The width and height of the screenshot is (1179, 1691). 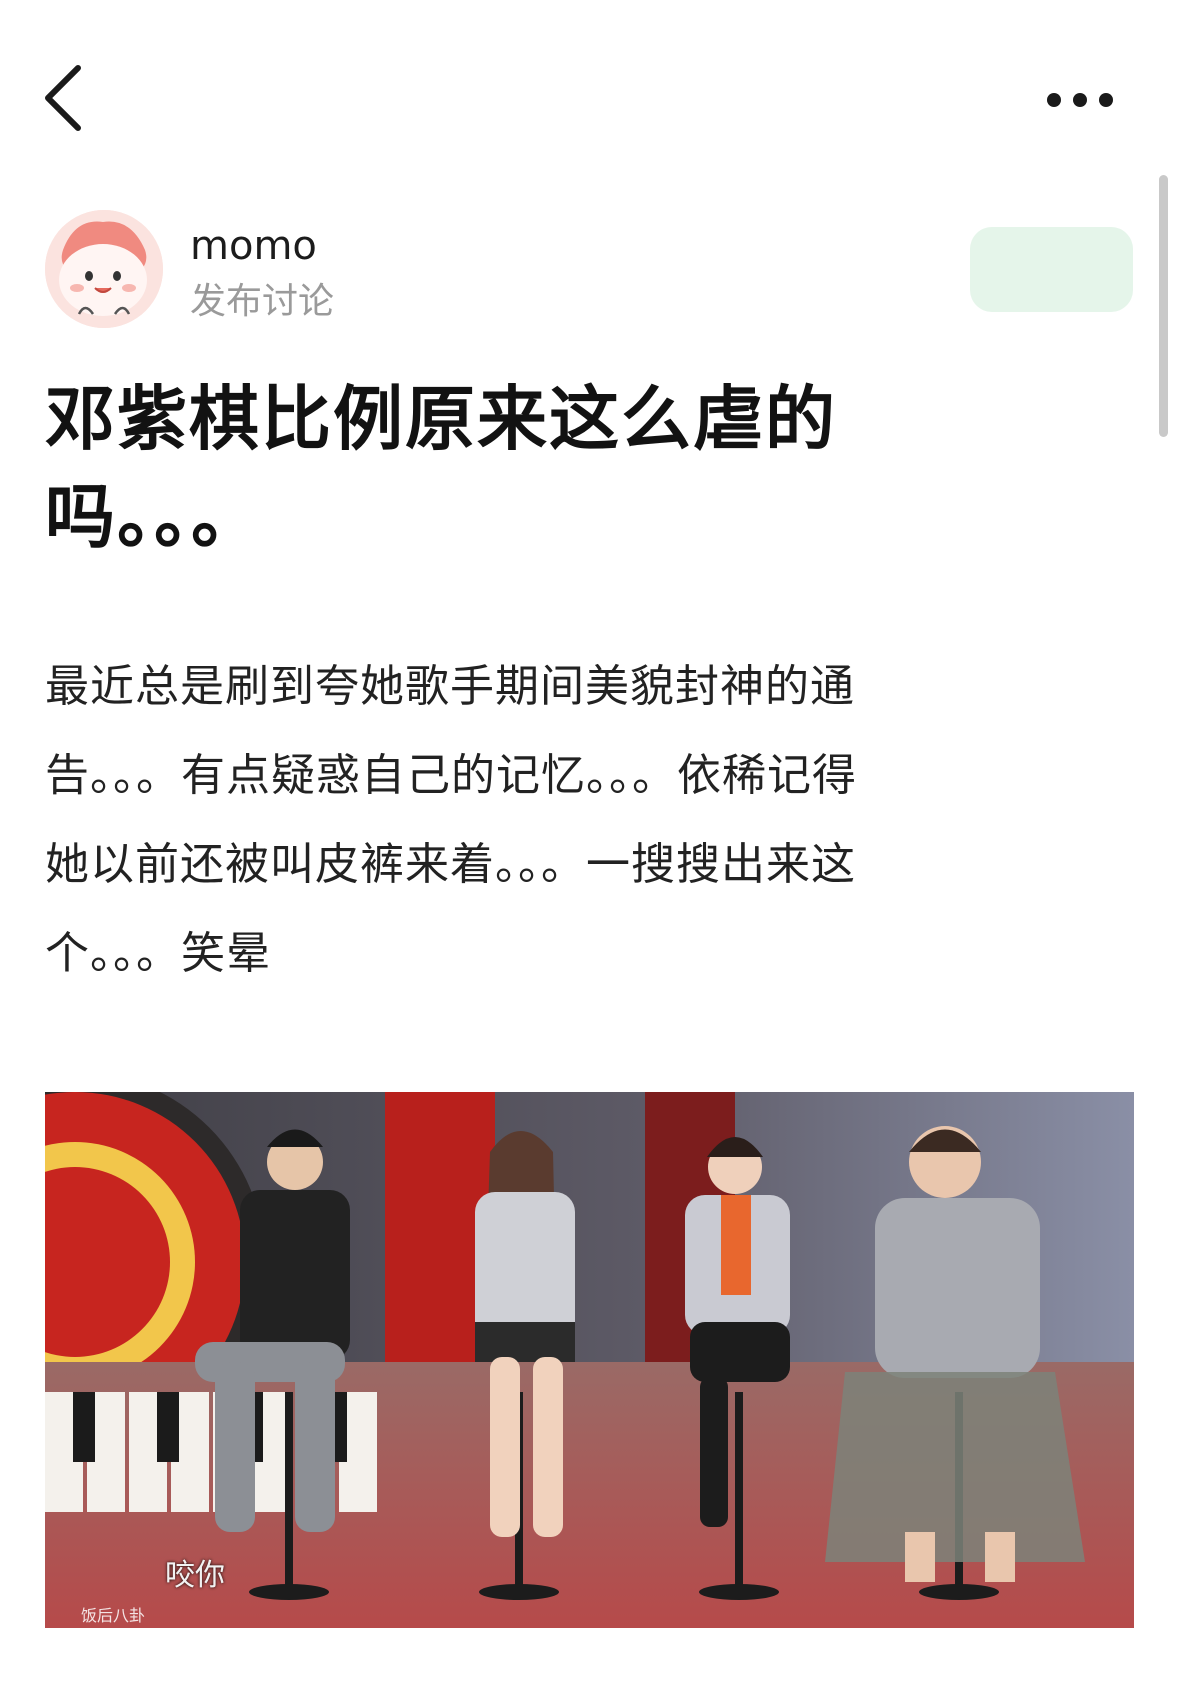 I want to click on post-body-line-1: 最近总是刷到夸她歌手期间美貌封神的通, so click(x=450, y=686).